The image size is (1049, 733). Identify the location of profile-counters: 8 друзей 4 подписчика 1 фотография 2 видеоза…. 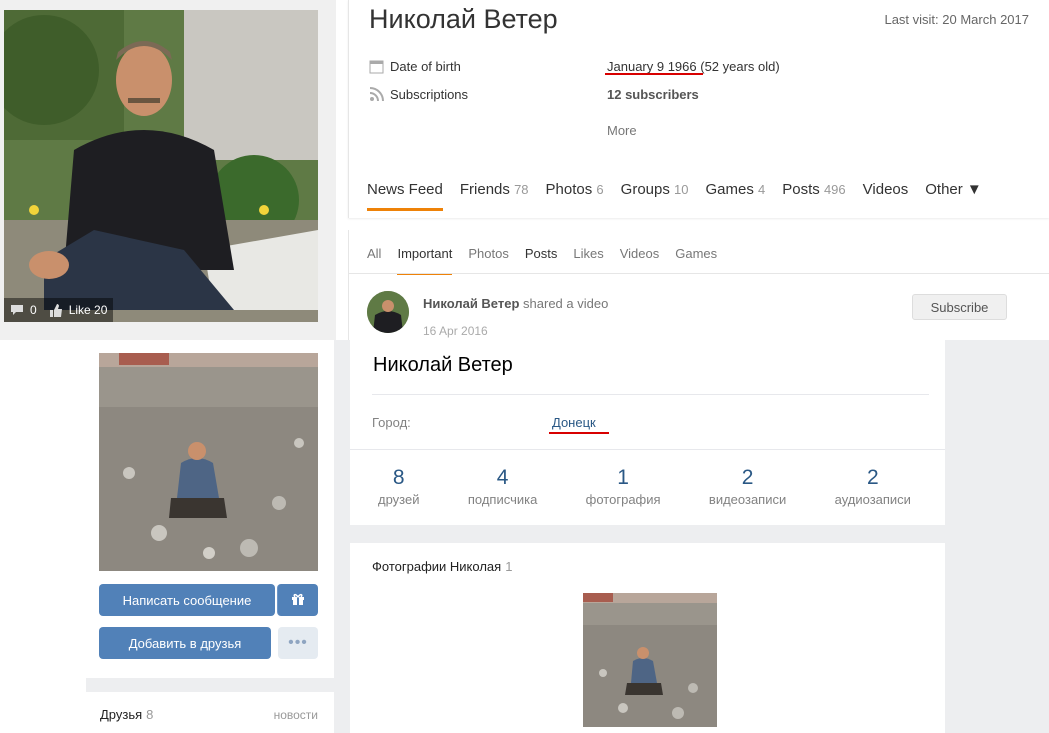
(647, 486).